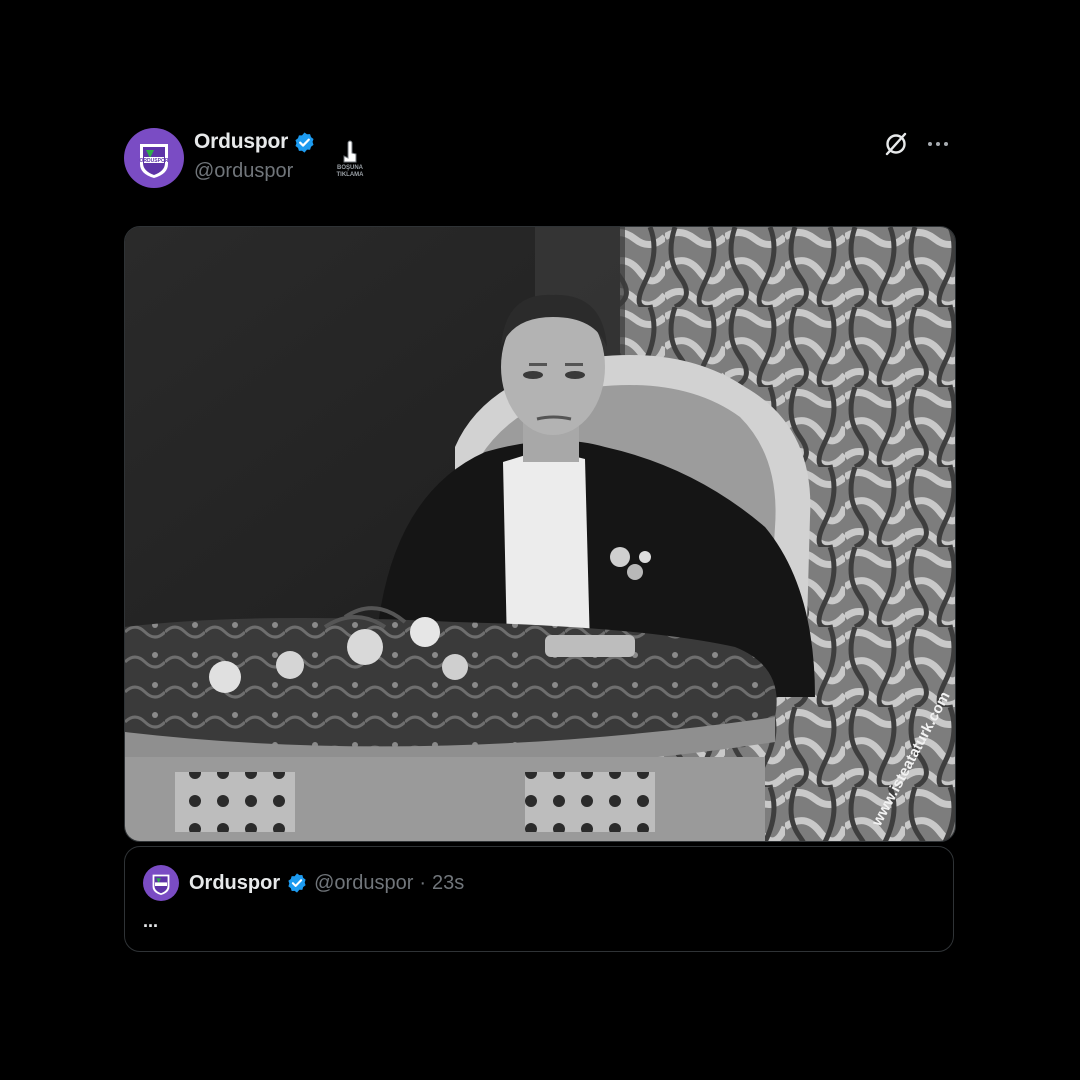  What do you see at coordinates (304, 142) in the screenshot?
I see `verified-badge-icon` at bounding box center [304, 142].